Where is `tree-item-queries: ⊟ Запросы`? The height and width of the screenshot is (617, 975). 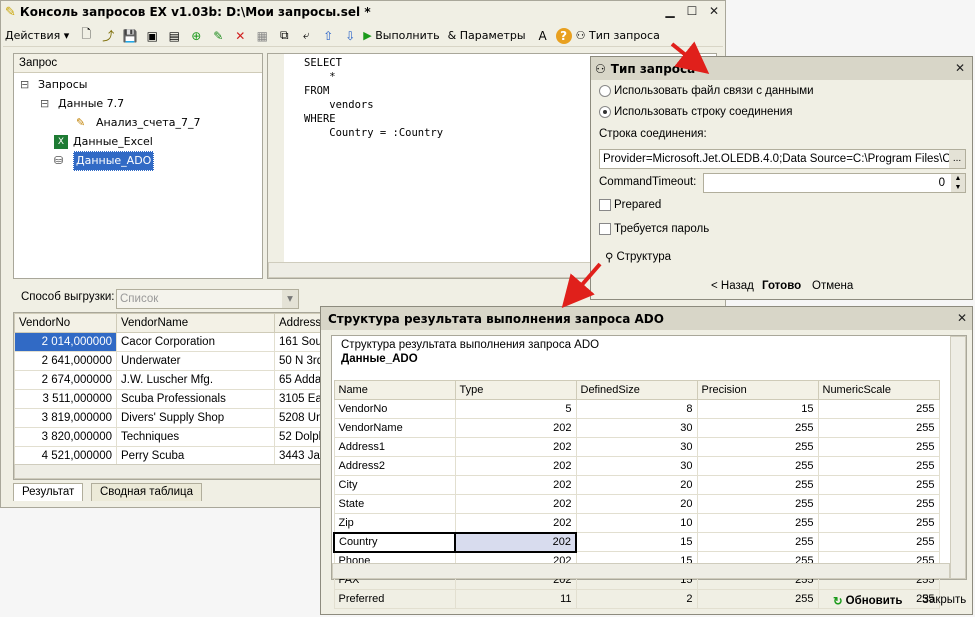 tree-item-queries: ⊟ Запросы is located at coordinates (53, 85).